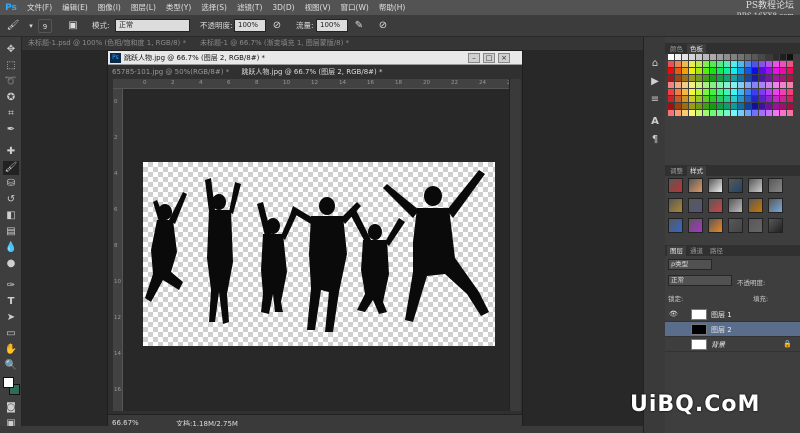  Describe the element at coordinates (11, 302) in the screenshot. I see `type-tool-icon: T` at that location.